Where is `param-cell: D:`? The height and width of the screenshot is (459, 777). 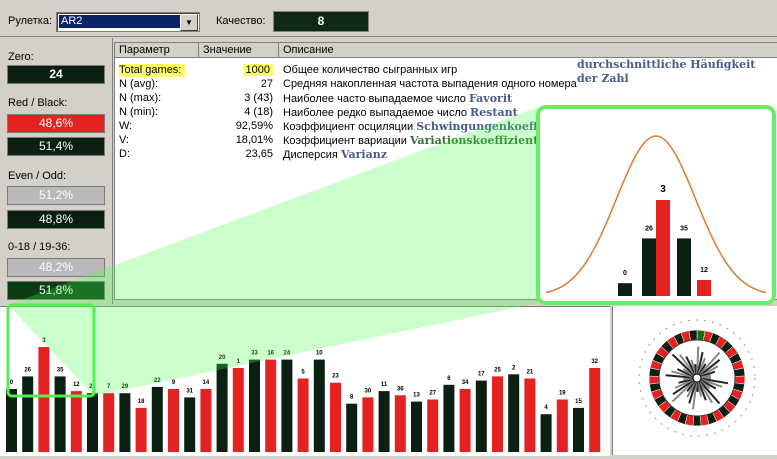
param-cell: D: is located at coordinates (124, 154).